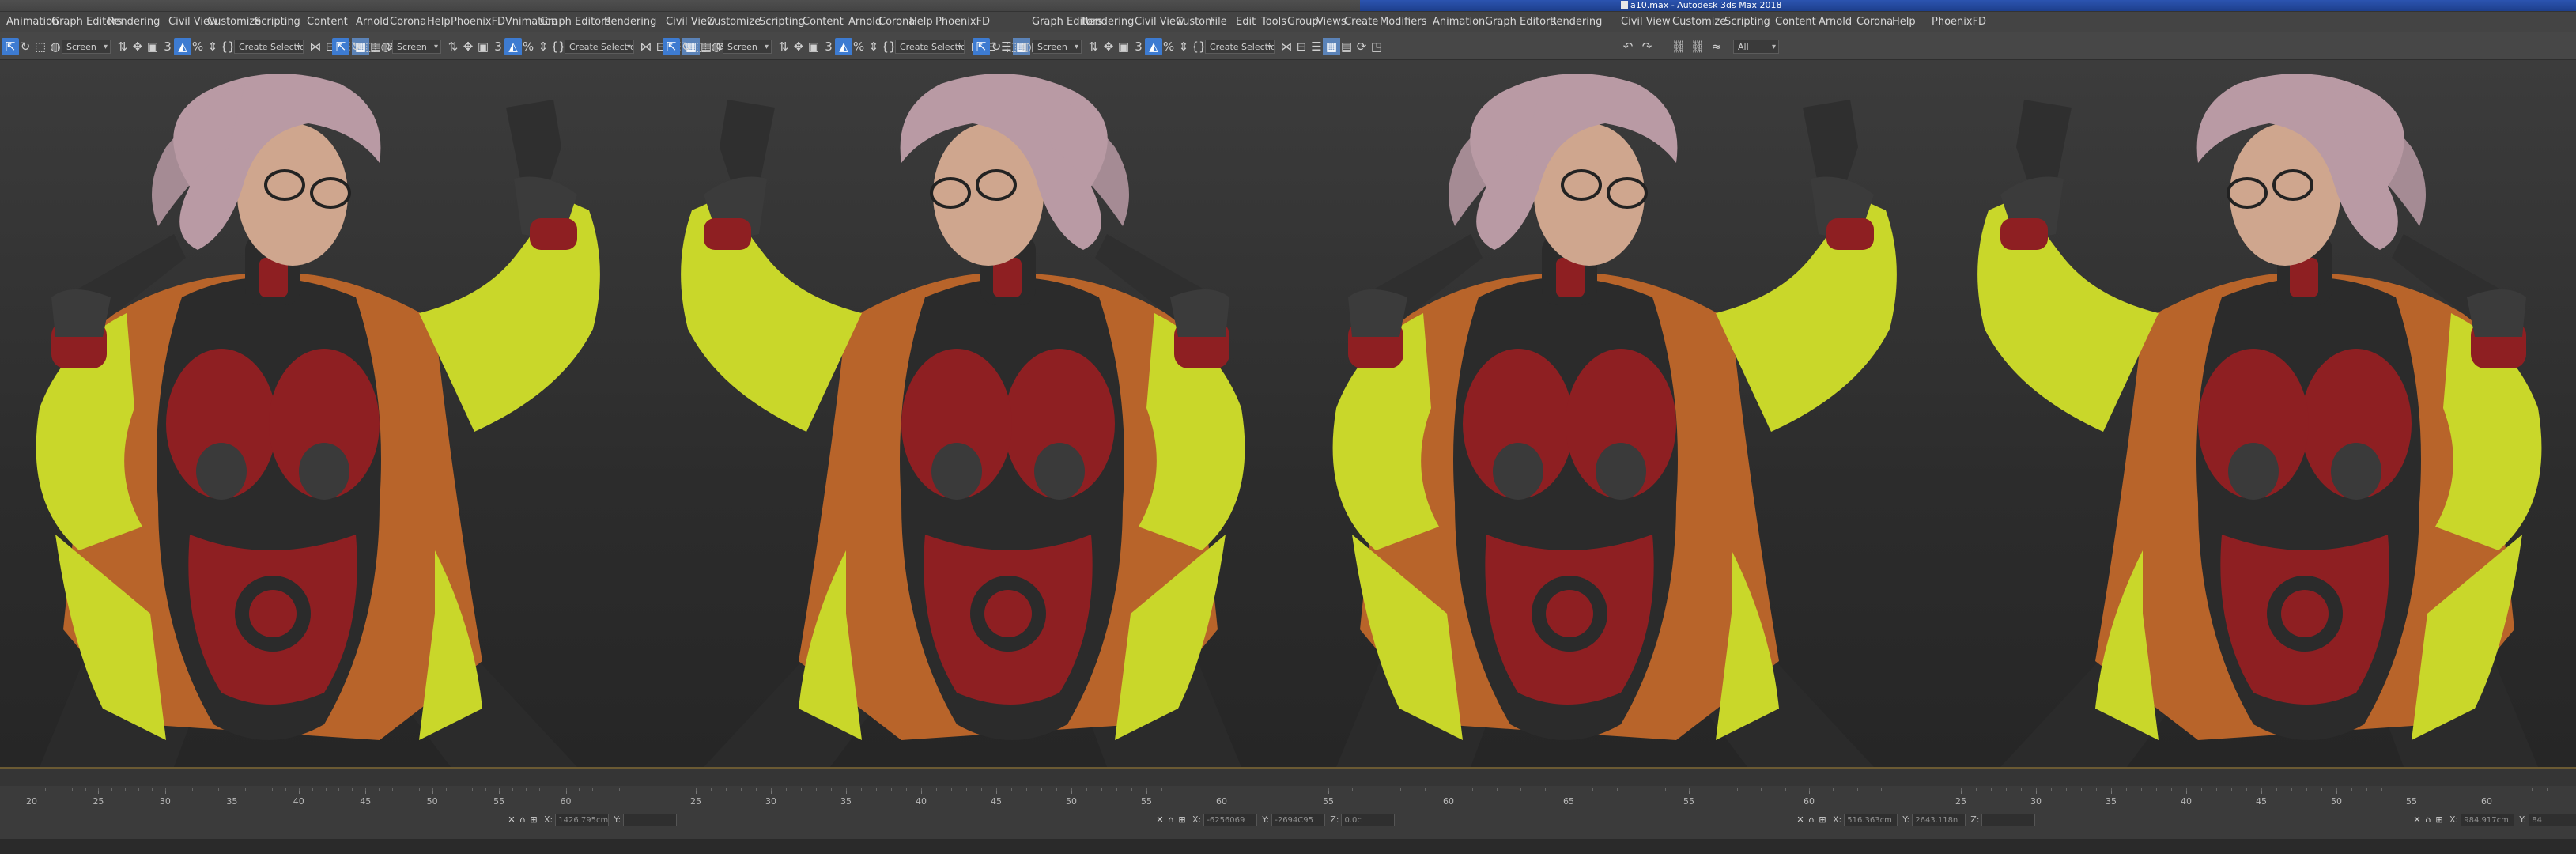 This screenshot has width=2576, height=854. Describe the element at coordinates (1647, 47) in the screenshot. I see `redo-icon: ↷` at that location.